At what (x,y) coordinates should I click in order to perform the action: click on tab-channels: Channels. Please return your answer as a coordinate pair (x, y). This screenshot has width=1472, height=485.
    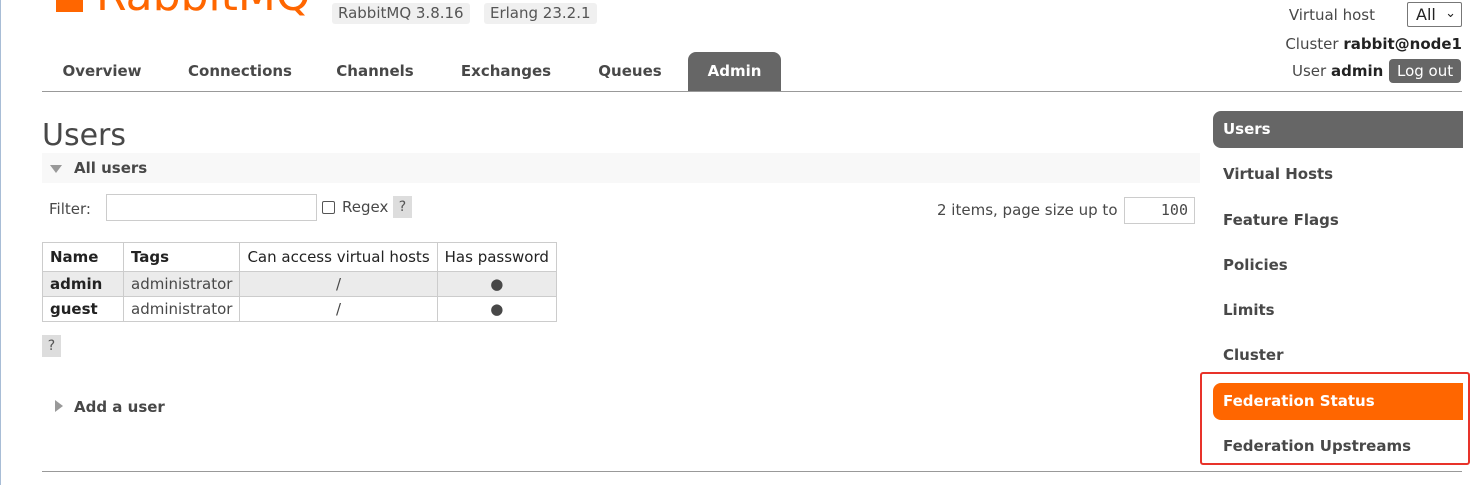
    Looking at the image, I should click on (375, 71).